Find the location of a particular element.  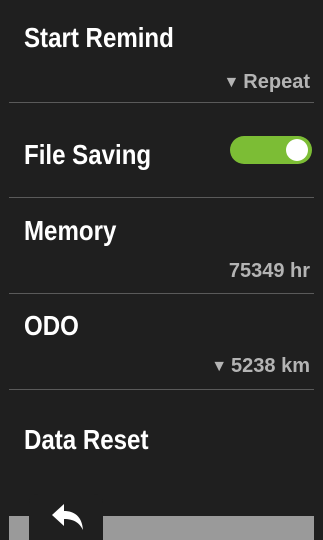

start-remind-dropdown: ▼ Repeat is located at coordinates (266, 82).